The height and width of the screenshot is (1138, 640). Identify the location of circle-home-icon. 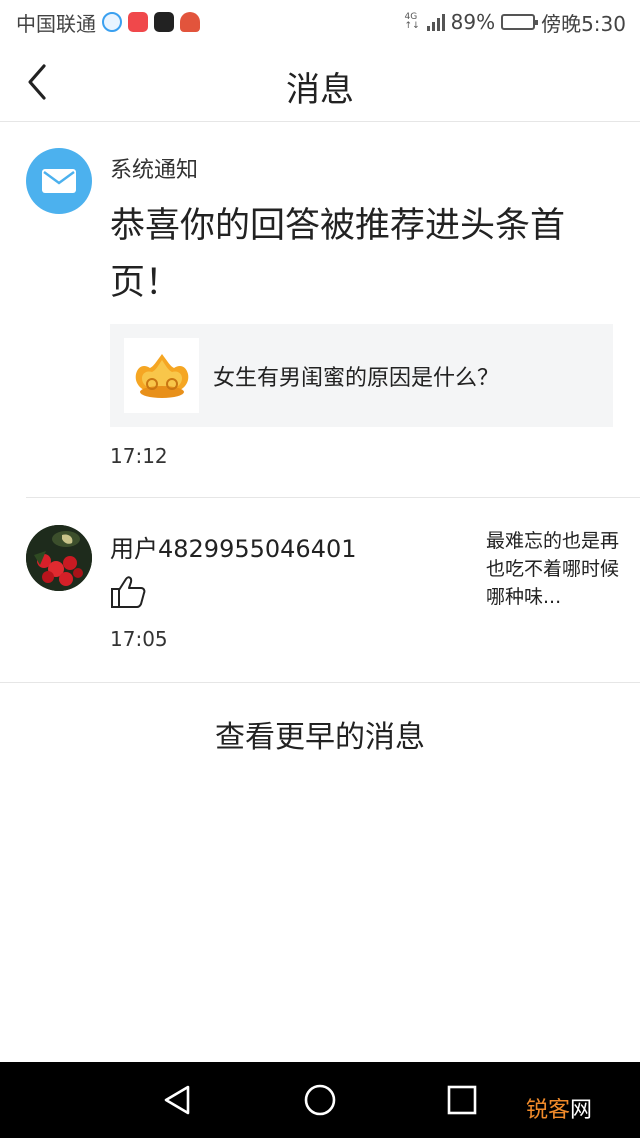
(320, 1100).